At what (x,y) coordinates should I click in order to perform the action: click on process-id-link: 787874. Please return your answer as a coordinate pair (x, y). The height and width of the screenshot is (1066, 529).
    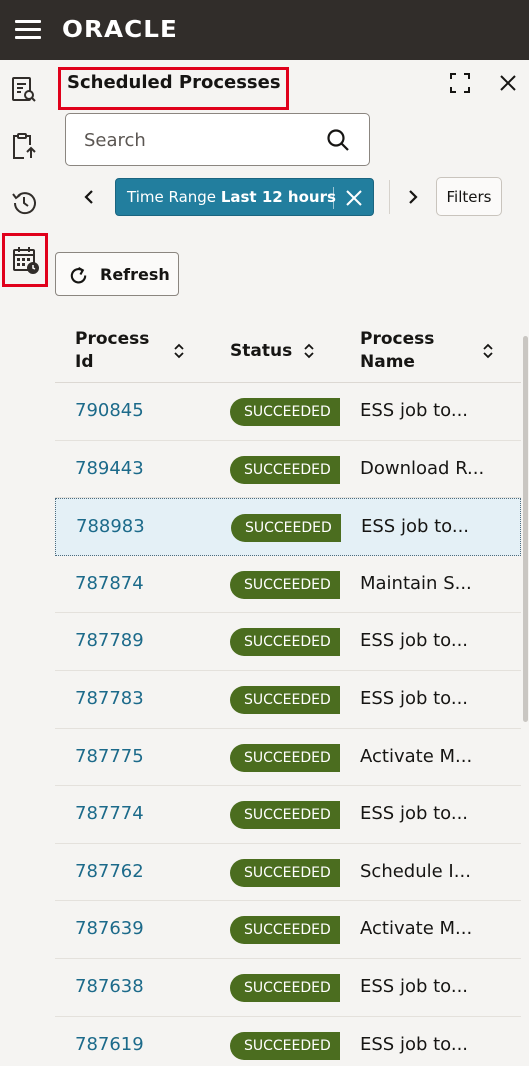
    Looking at the image, I should click on (109, 584).